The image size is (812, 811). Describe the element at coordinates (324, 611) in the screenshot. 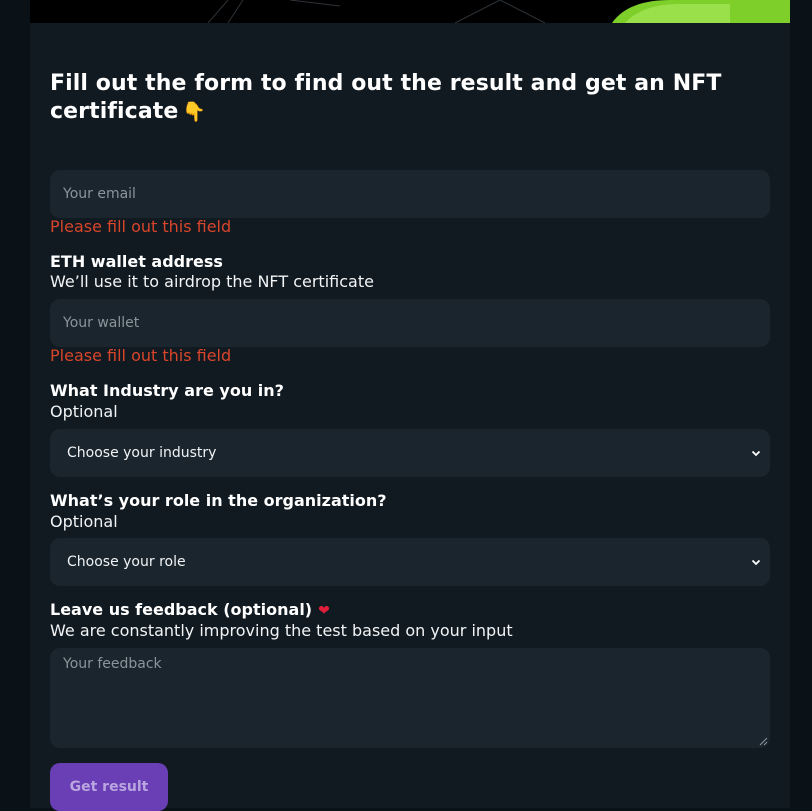

I see `heart-icon: ❤` at that location.